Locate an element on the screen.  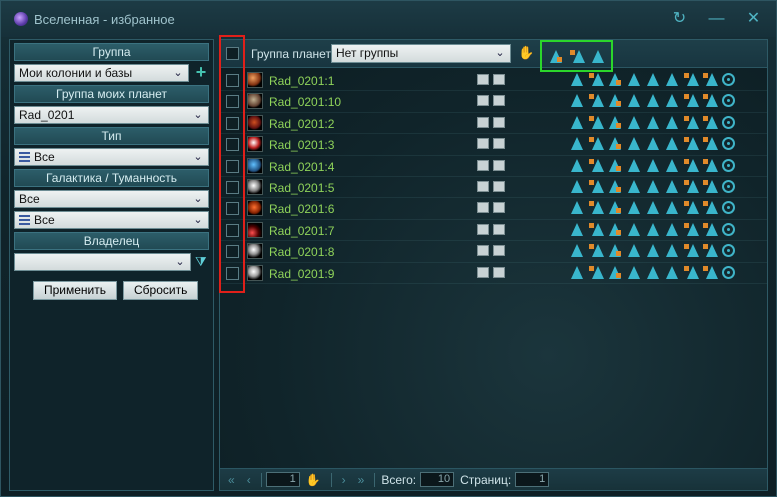
first-page-icon: « is located at coordinates (231, 480).